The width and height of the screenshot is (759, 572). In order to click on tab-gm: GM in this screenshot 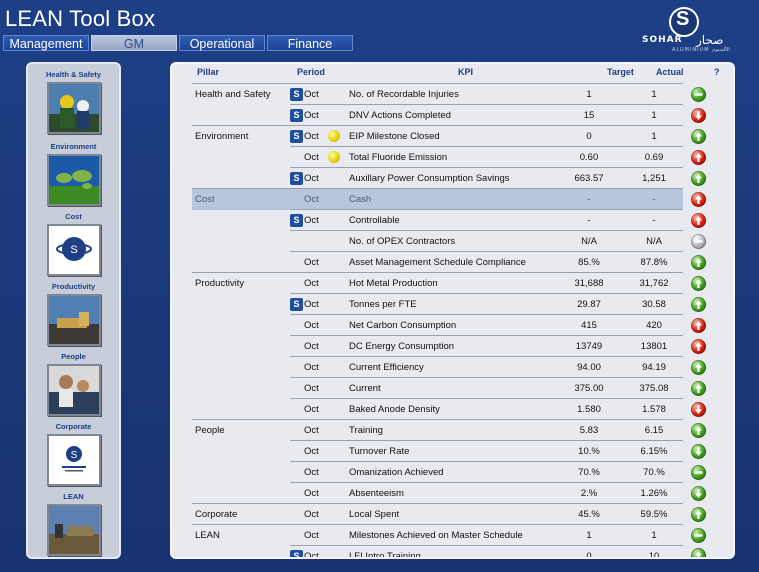, I will do `click(134, 43)`.